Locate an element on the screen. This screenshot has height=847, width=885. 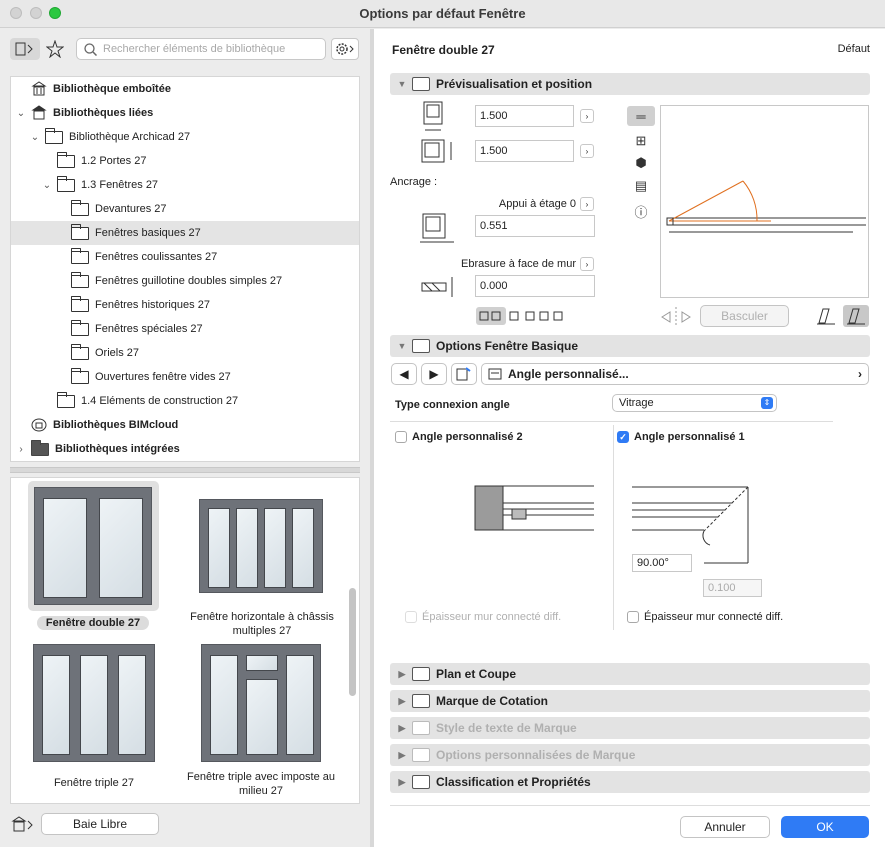
reveal-arrow-button: › is located at coordinates (587, 264).